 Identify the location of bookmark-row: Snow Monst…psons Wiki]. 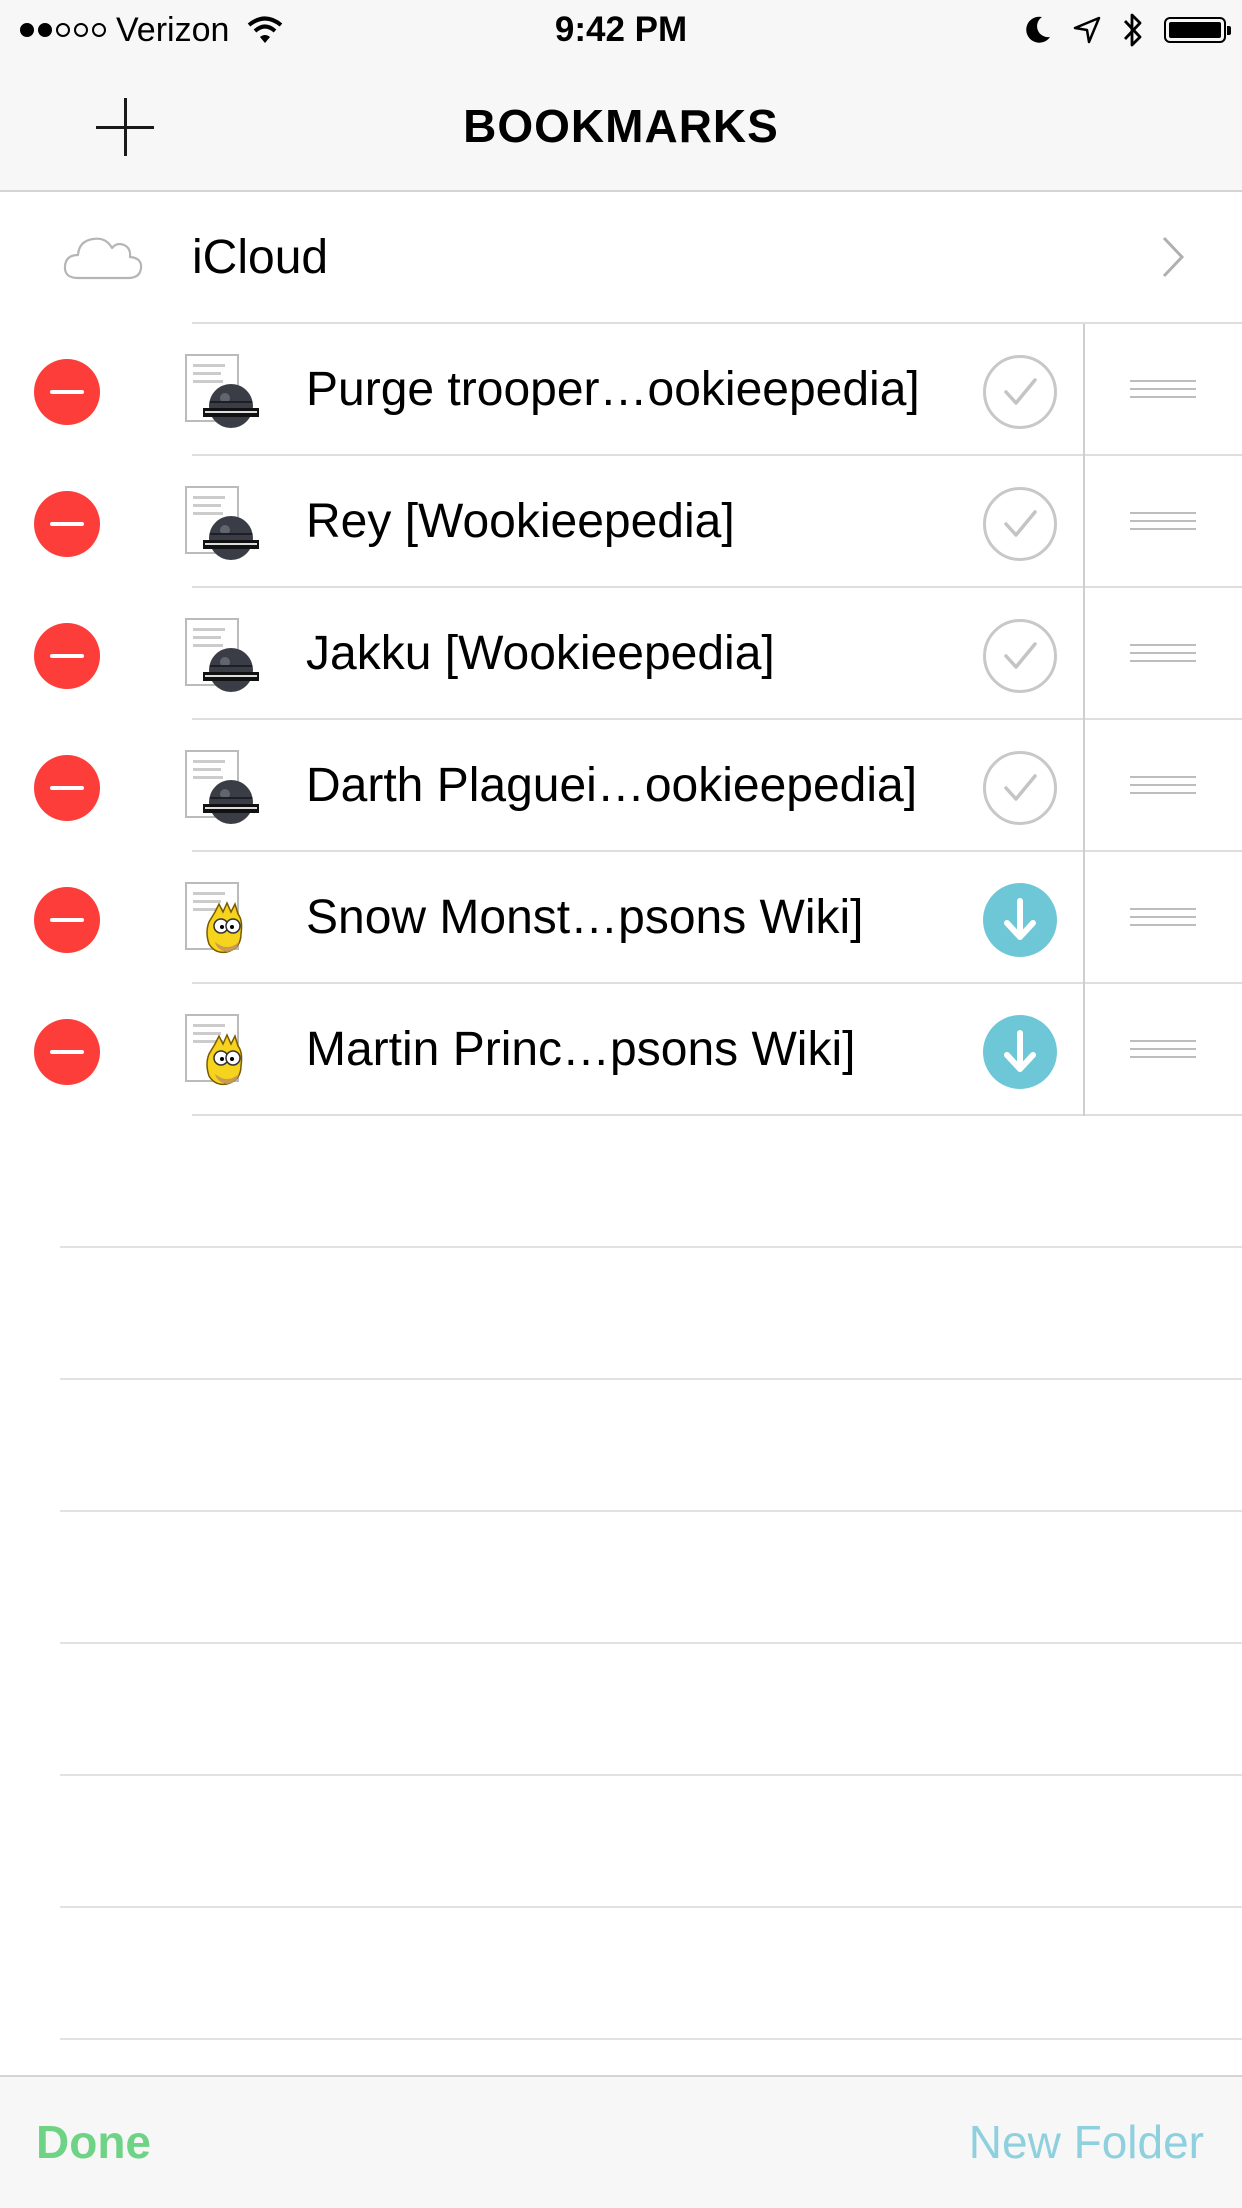
(621, 918).